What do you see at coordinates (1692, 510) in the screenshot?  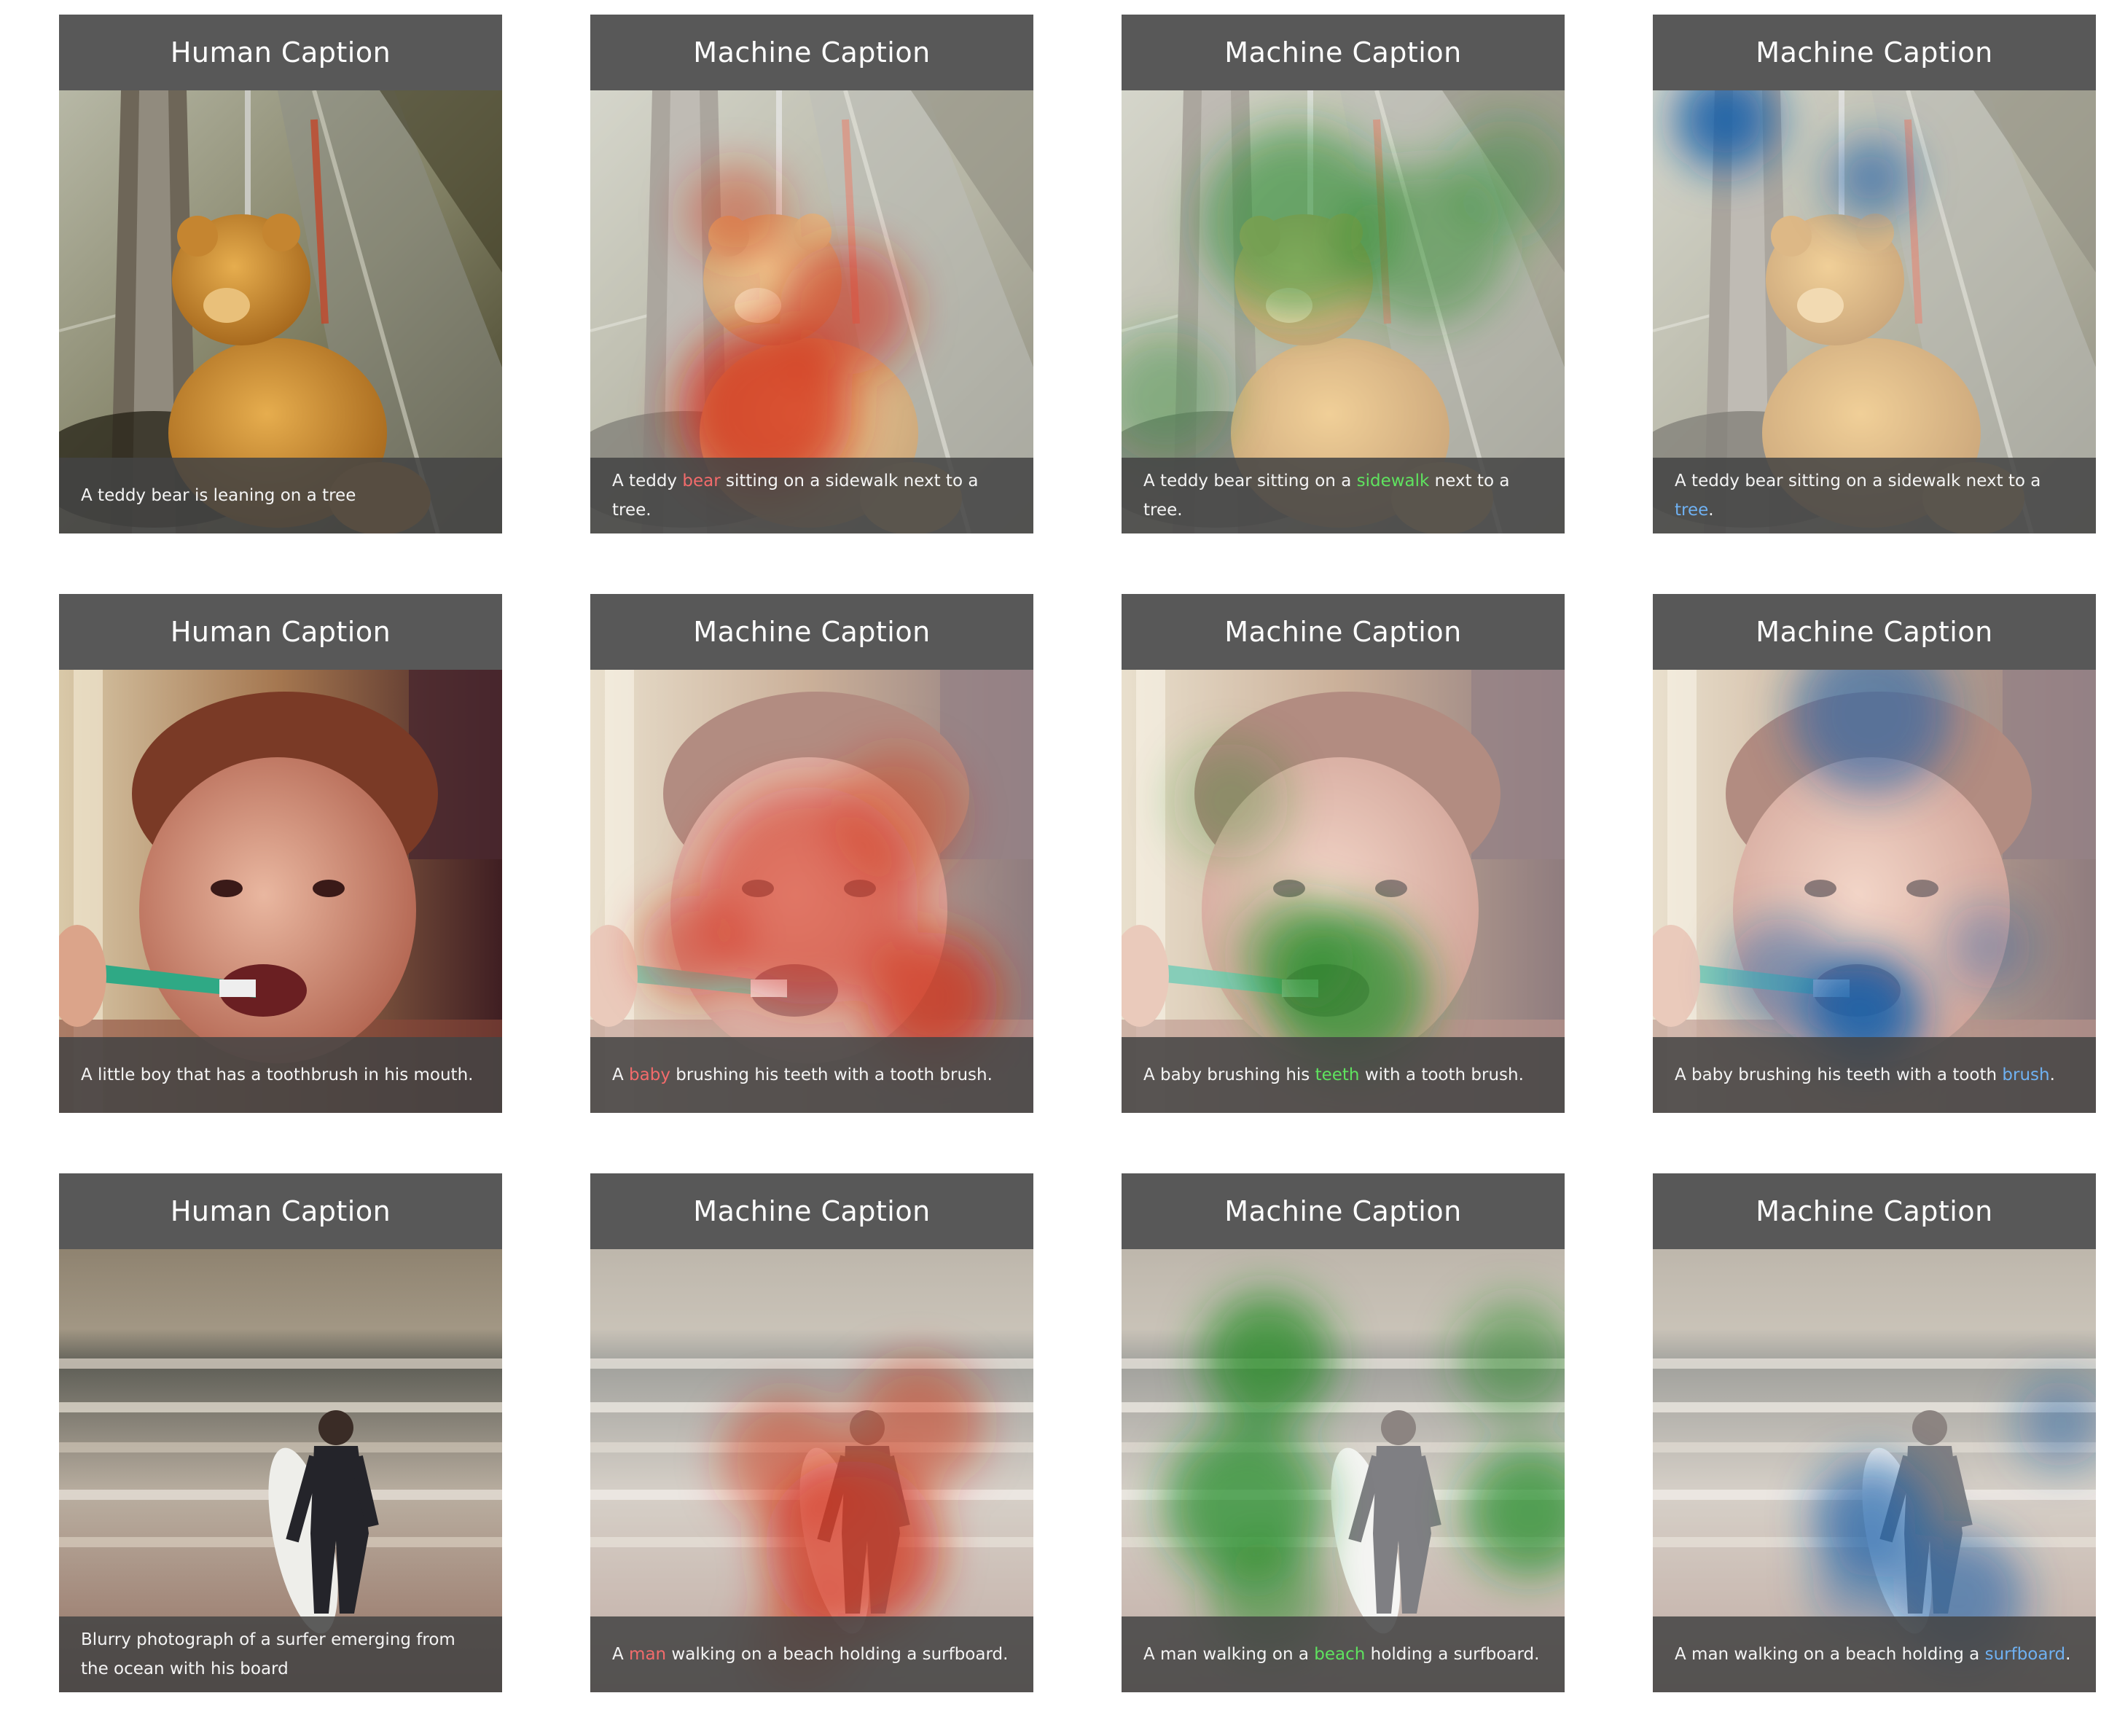 I see `highlighted-word: tree` at bounding box center [1692, 510].